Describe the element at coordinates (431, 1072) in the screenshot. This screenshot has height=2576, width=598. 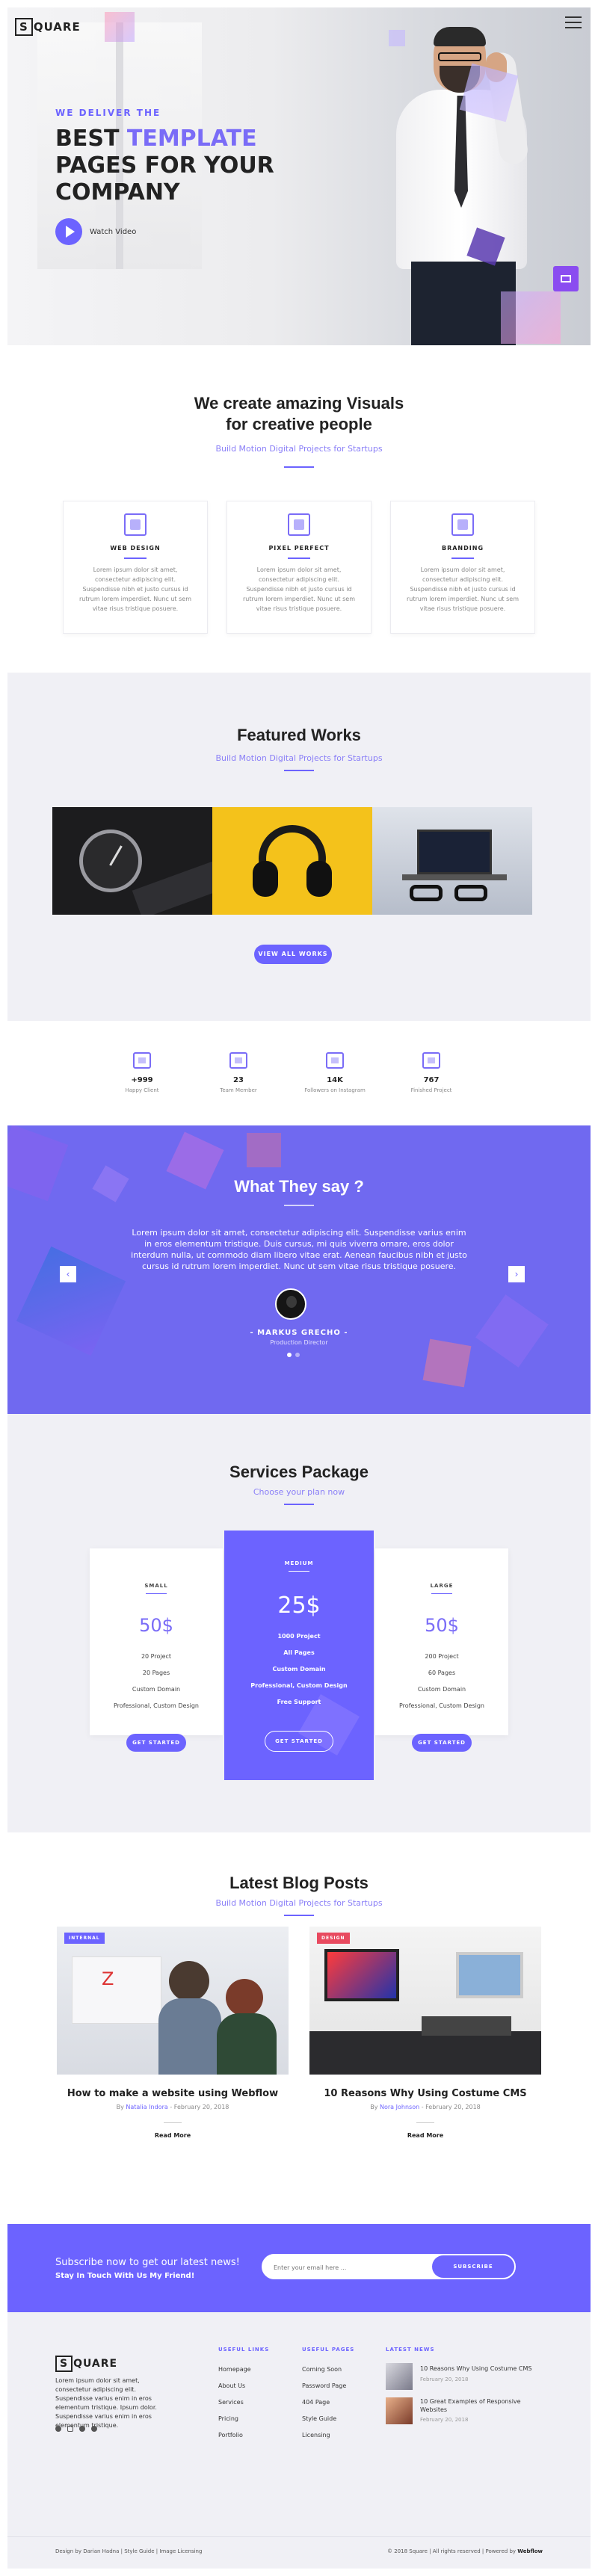
I see `stat-finished-project: 767 Finished Project` at that location.